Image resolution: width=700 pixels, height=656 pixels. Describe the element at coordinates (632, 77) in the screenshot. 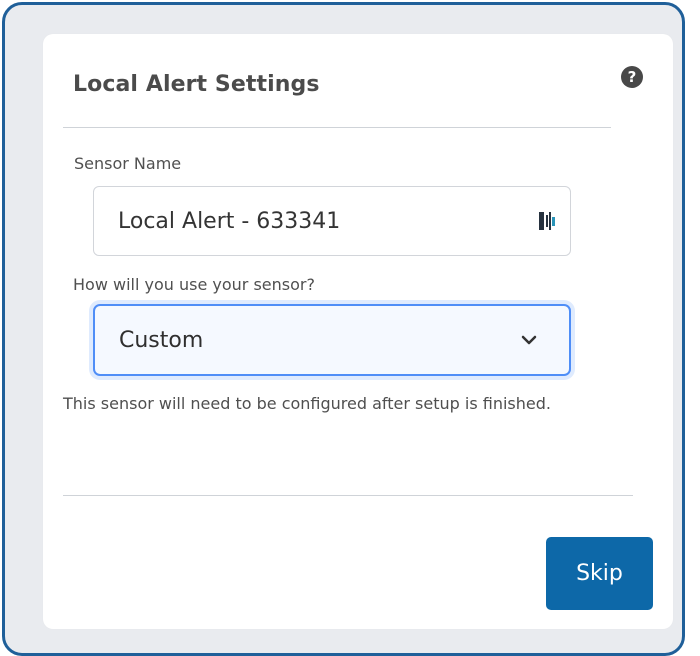

I see `help-icon: ?` at that location.